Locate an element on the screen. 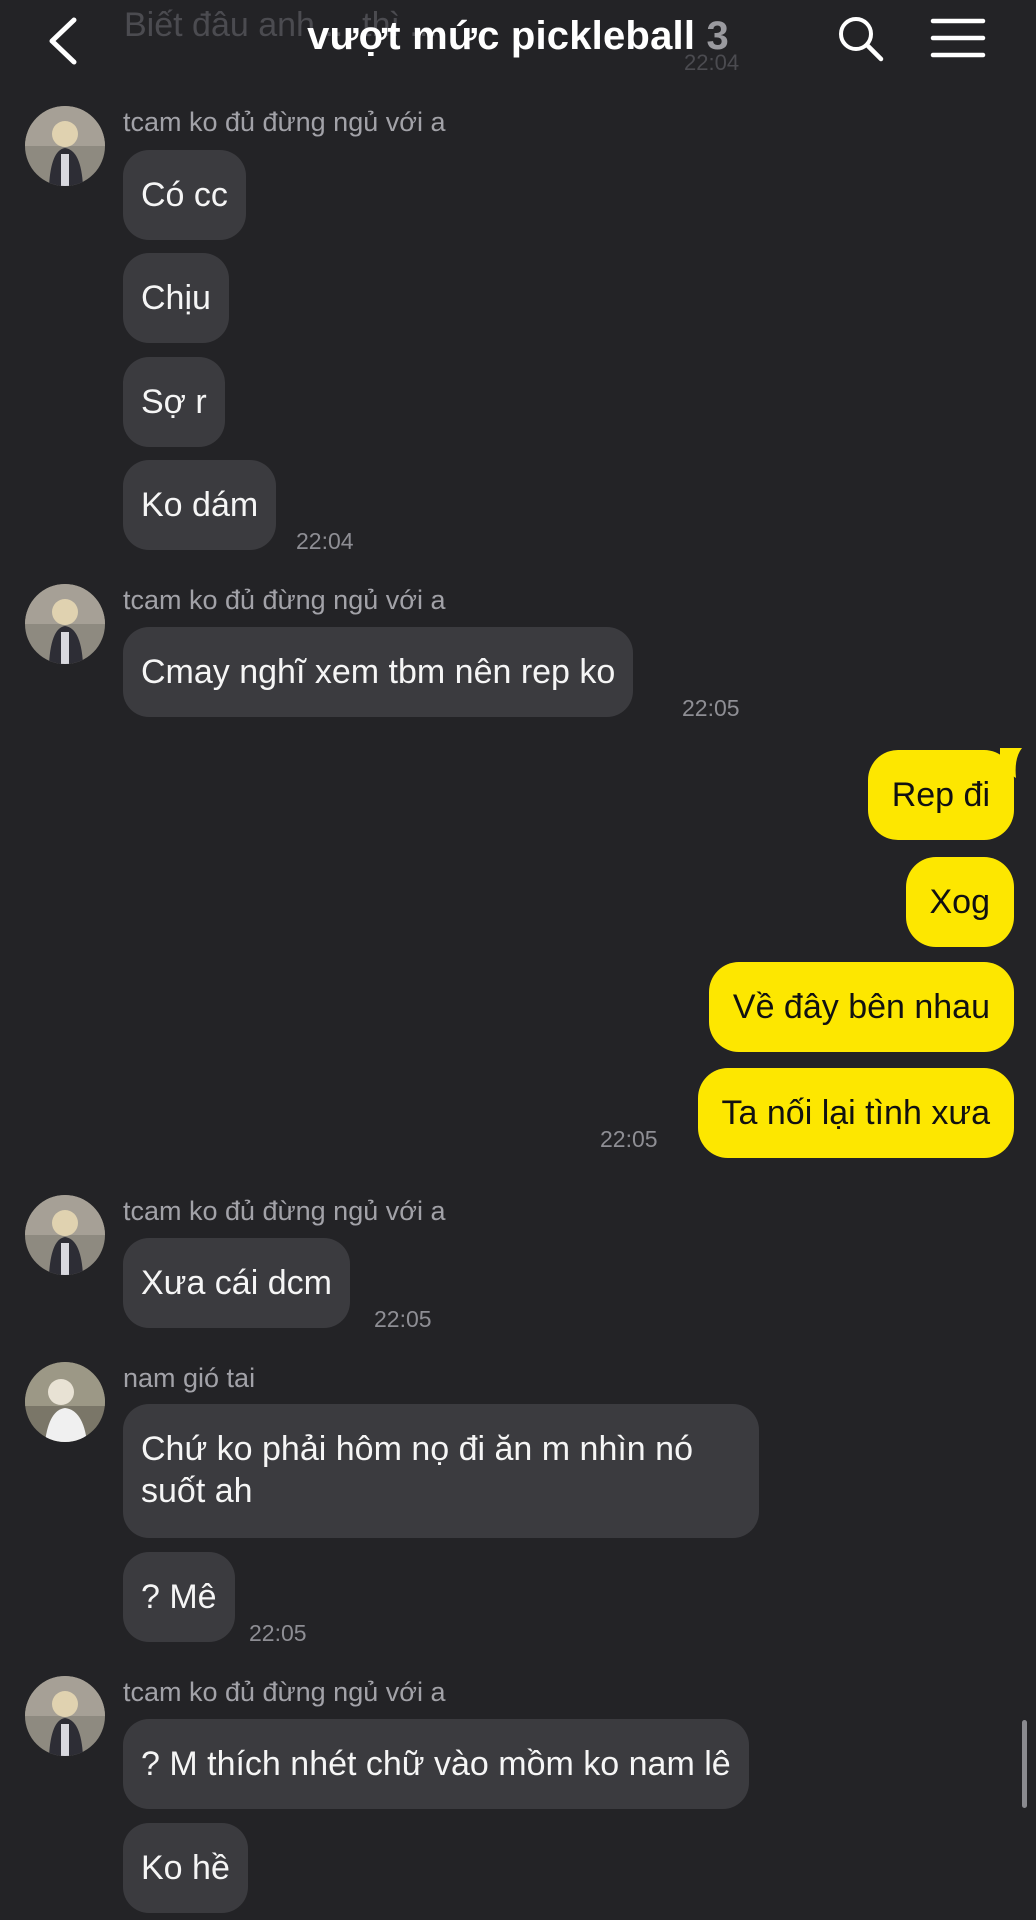  message-bubble: ? M thích nhét chữ vào mồm ko nam lê is located at coordinates (436, 1764).